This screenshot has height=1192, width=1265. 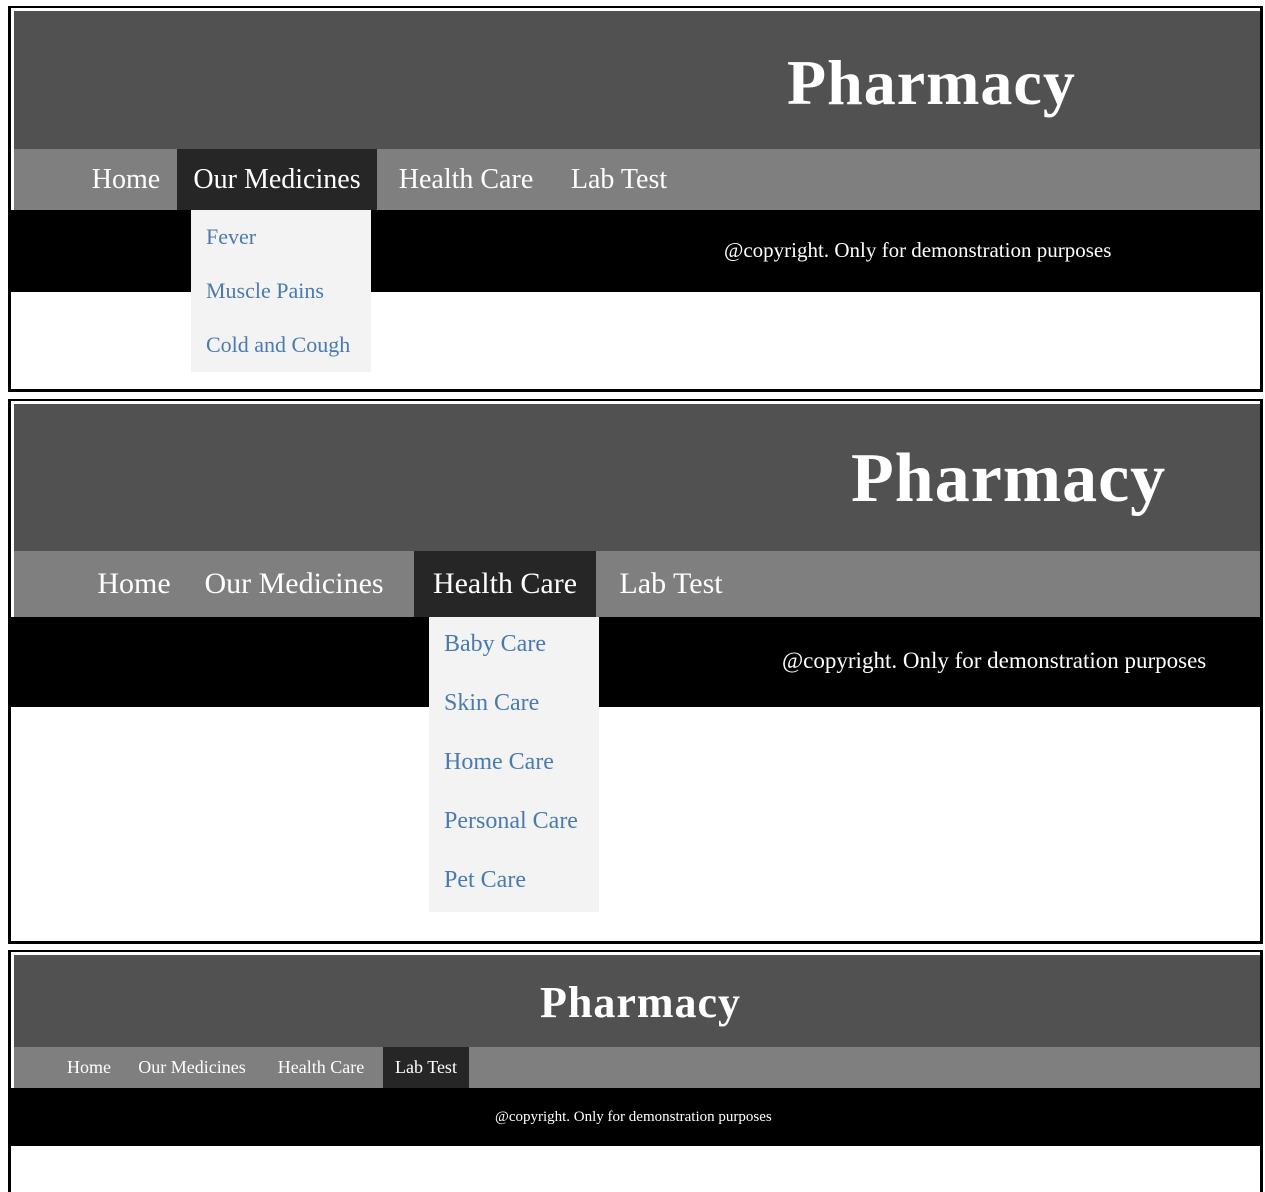 What do you see at coordinates (491, 703) in the screenshot?
I see `dropdown-item-skin-care: Skin Care` at bounding box center [491, 703].